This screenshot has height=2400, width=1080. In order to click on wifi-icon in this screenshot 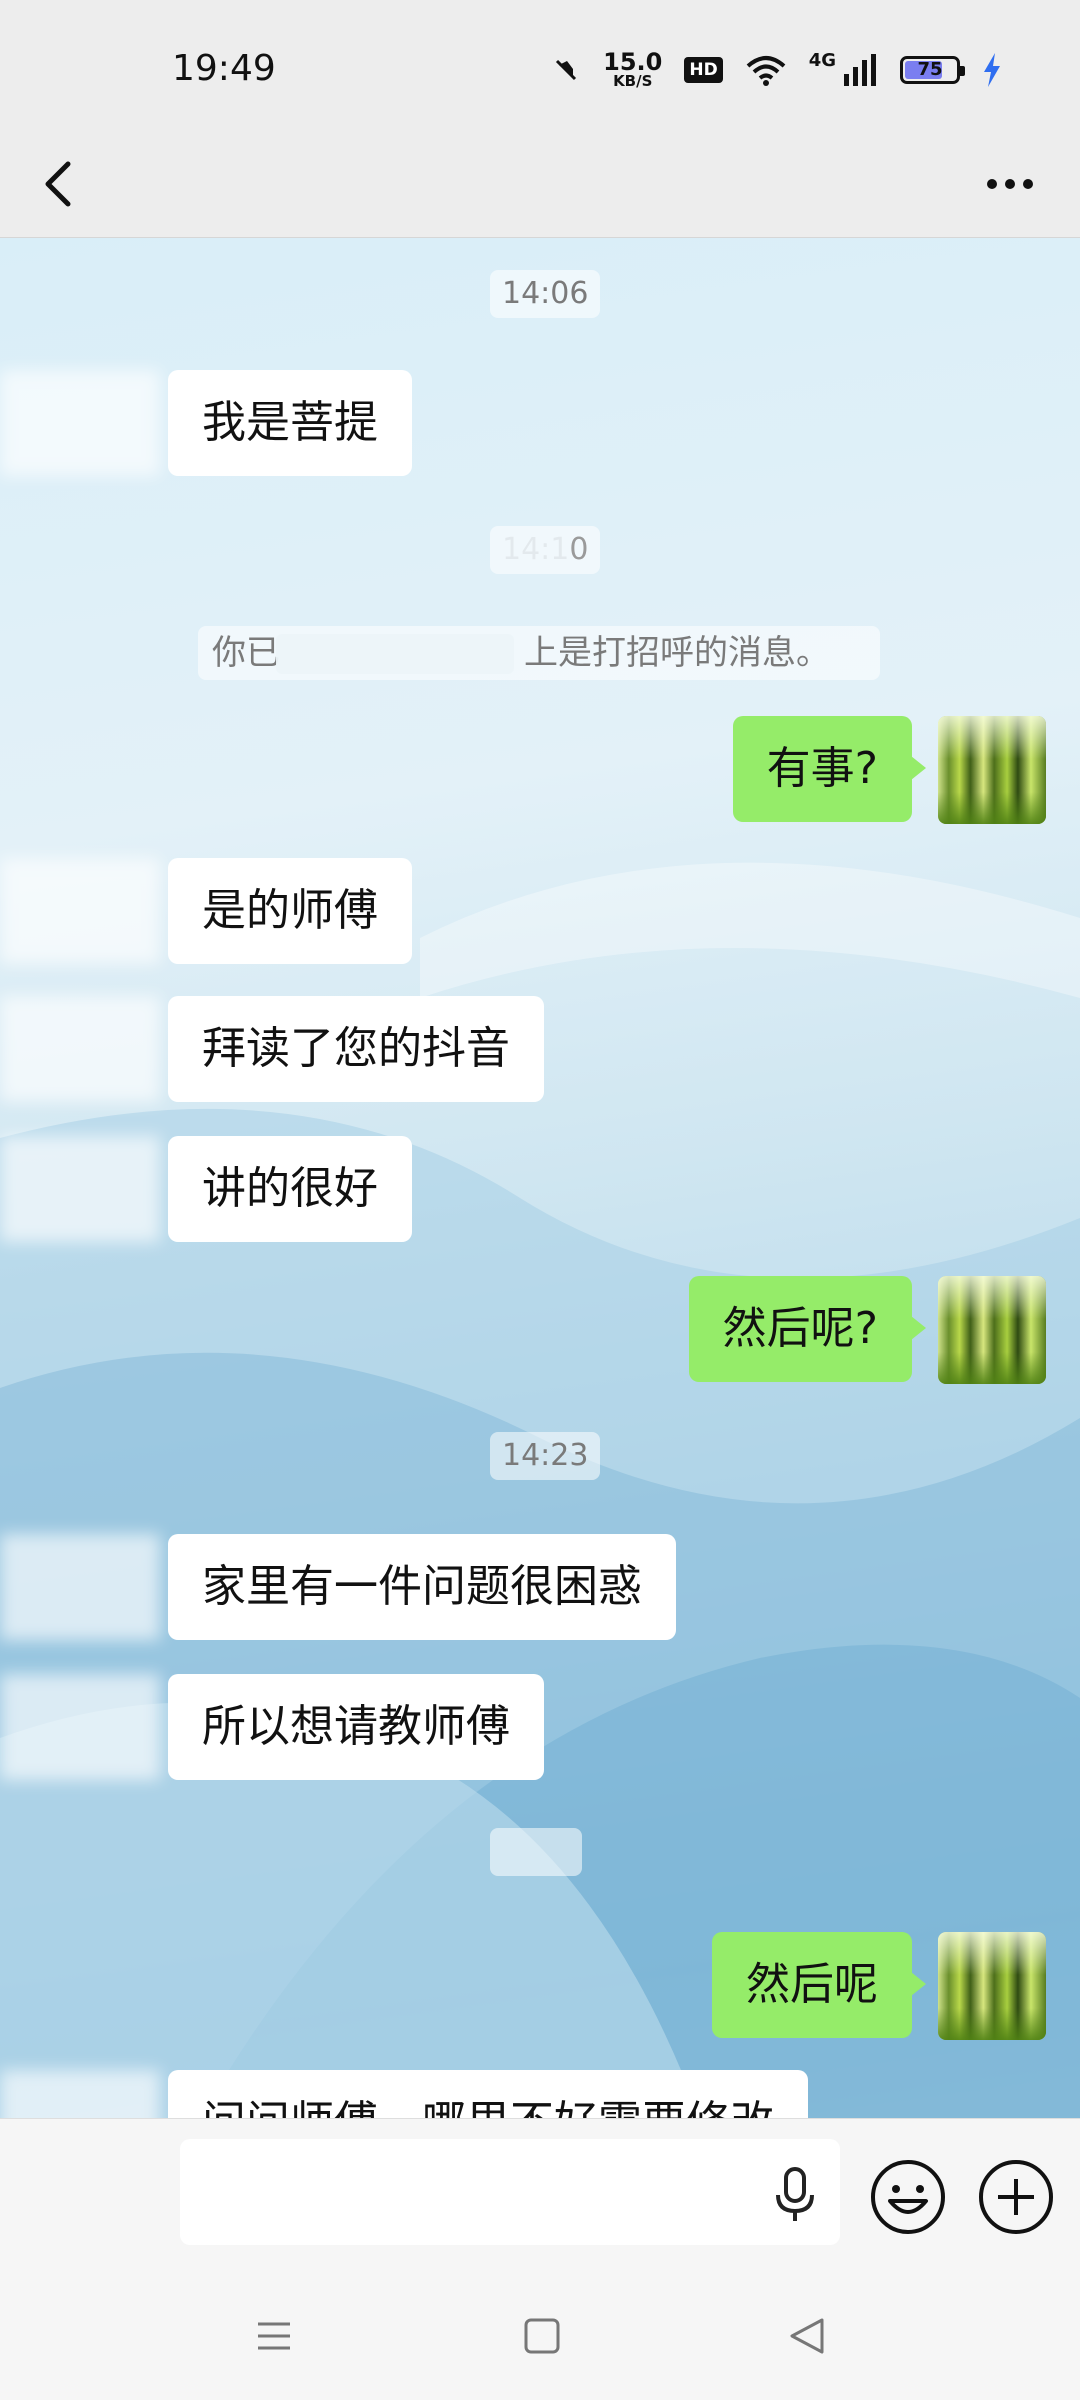, I will do `click(766, 70)`.